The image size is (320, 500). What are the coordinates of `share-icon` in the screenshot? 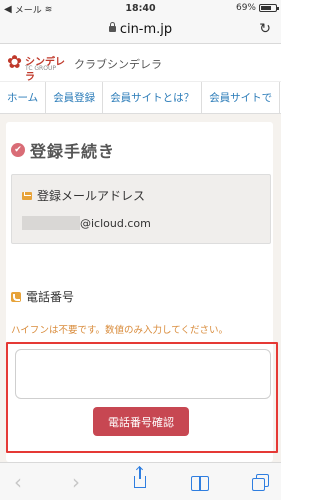 It's located at (140, 477).